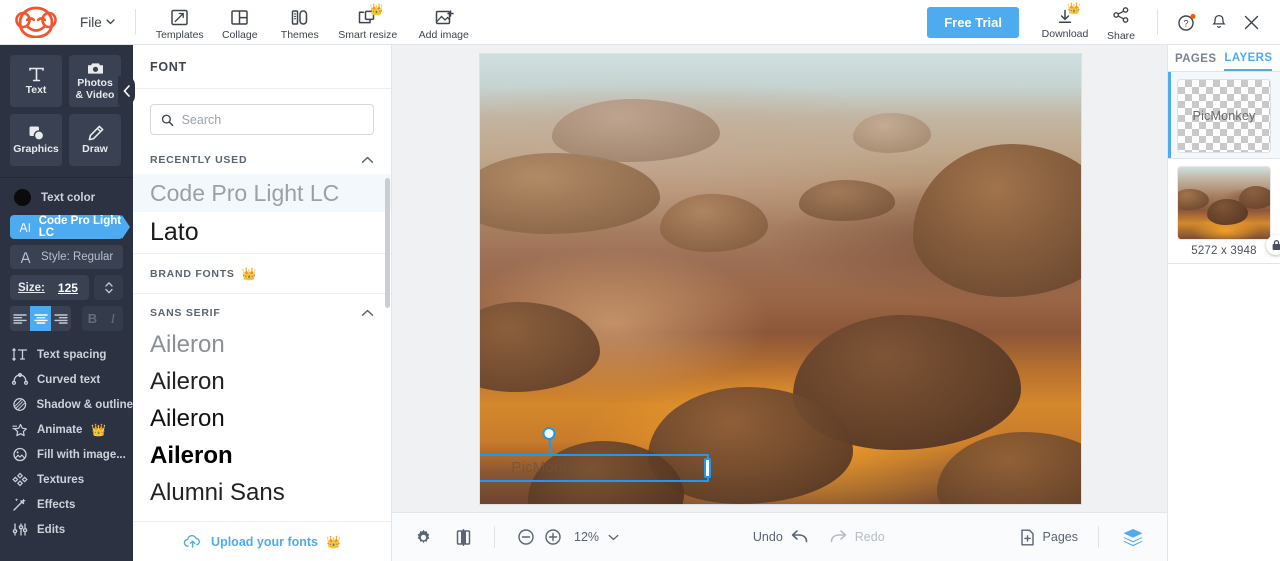 The image size is (1280, 561). What do you see at coordinates (95, 140) in the screenshot?
I see `sidebar-tool-draw: Draw` at bounding box center [95, 140].